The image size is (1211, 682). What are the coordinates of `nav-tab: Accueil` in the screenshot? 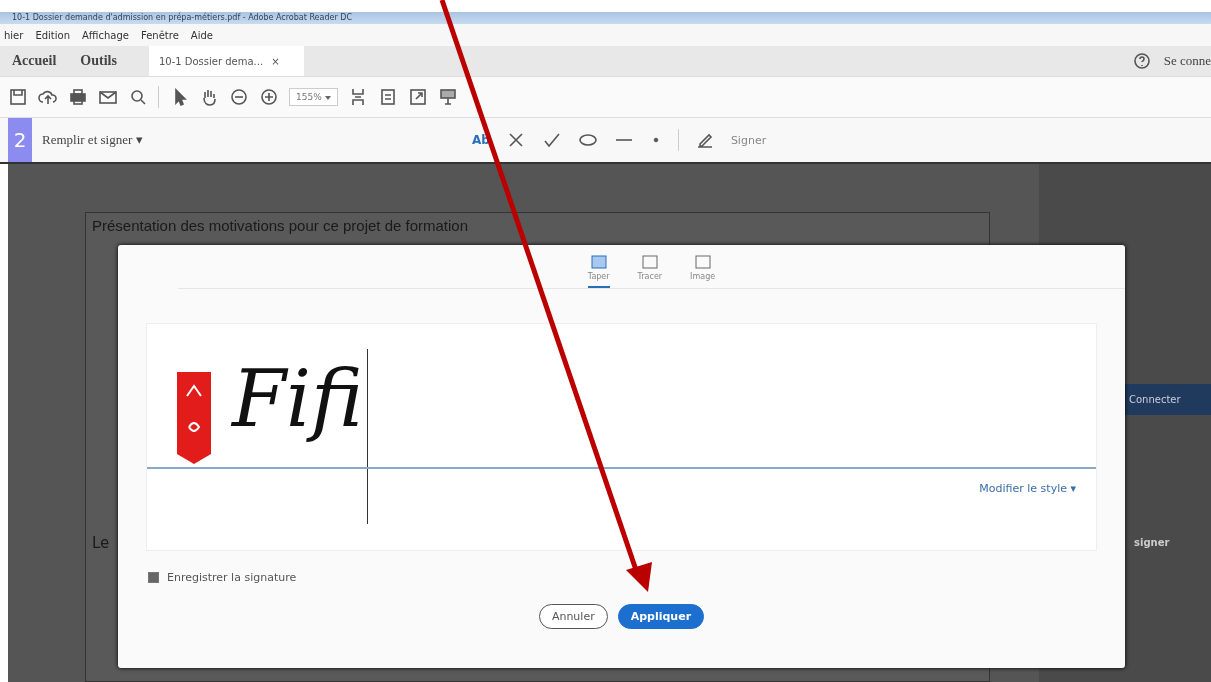 It's located at (34, 61).